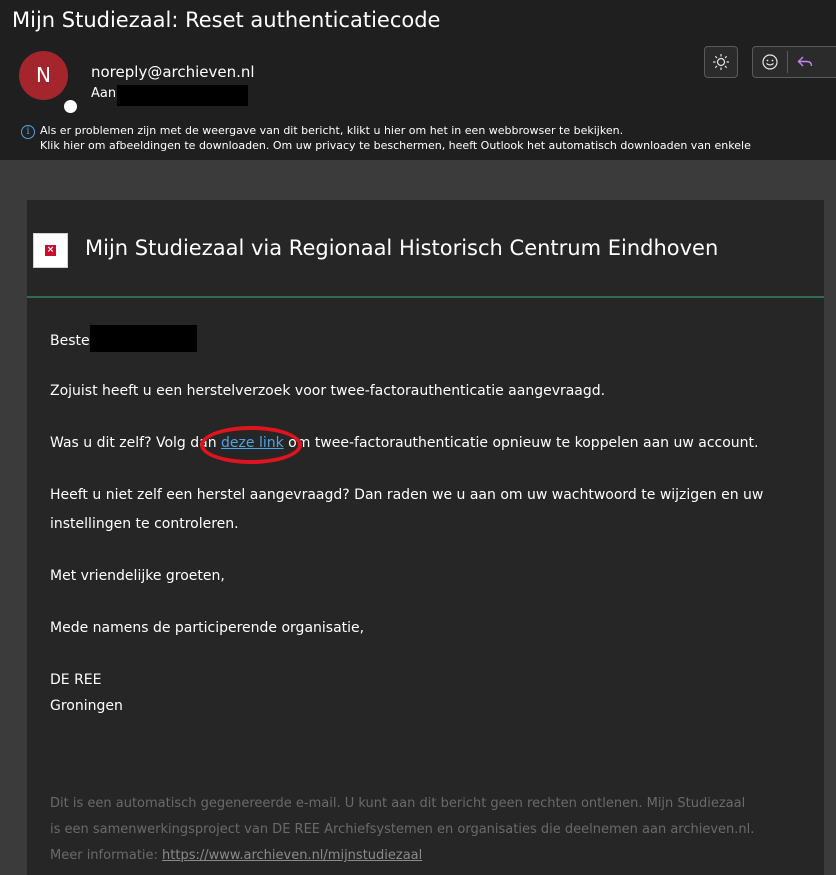 This screenshot has height=875, width=836. Describe the element at coordinates (104, 93) in the screenshot. I see `recipient-label: Aan` at that location.